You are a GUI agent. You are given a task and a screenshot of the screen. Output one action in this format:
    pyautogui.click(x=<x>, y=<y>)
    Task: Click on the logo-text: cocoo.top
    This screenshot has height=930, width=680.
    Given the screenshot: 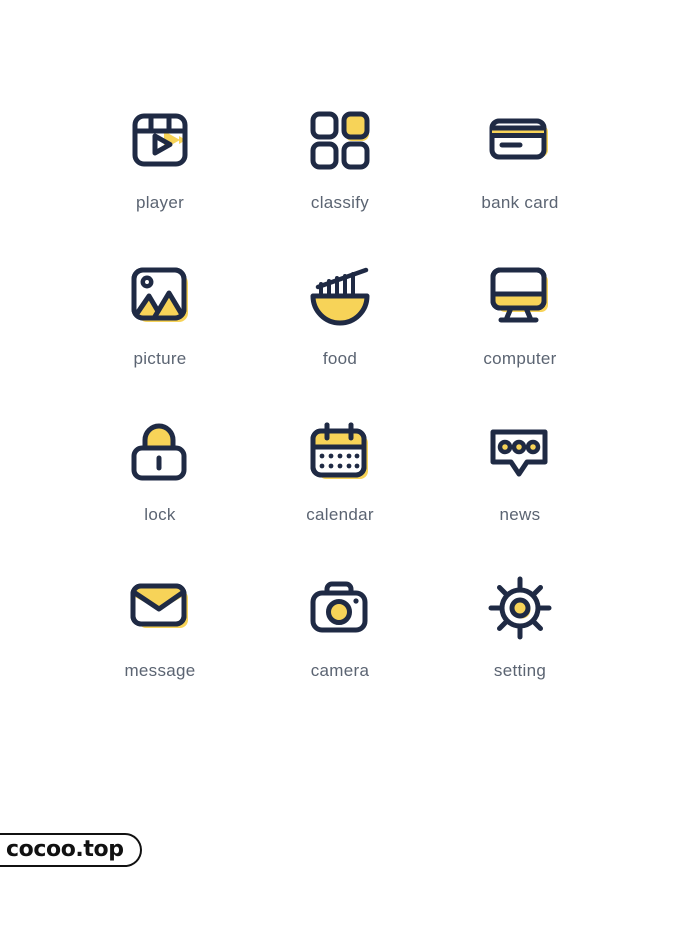 What is the action you would take?
    pyautogui.click(x=65, y=849)
    